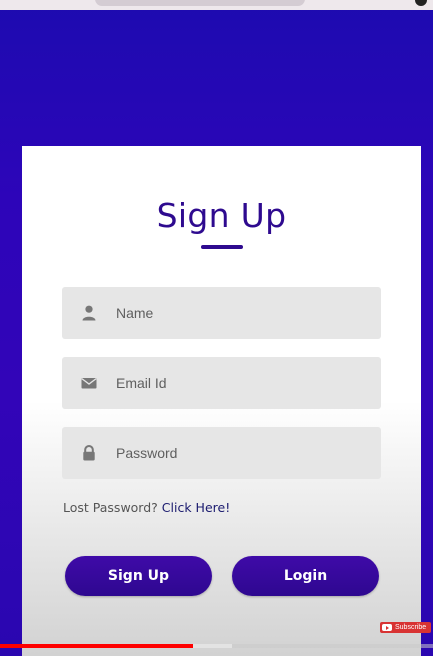 The height and width of the screenshot is (656, 433). I want to click on address-bar, so click(200, 3).